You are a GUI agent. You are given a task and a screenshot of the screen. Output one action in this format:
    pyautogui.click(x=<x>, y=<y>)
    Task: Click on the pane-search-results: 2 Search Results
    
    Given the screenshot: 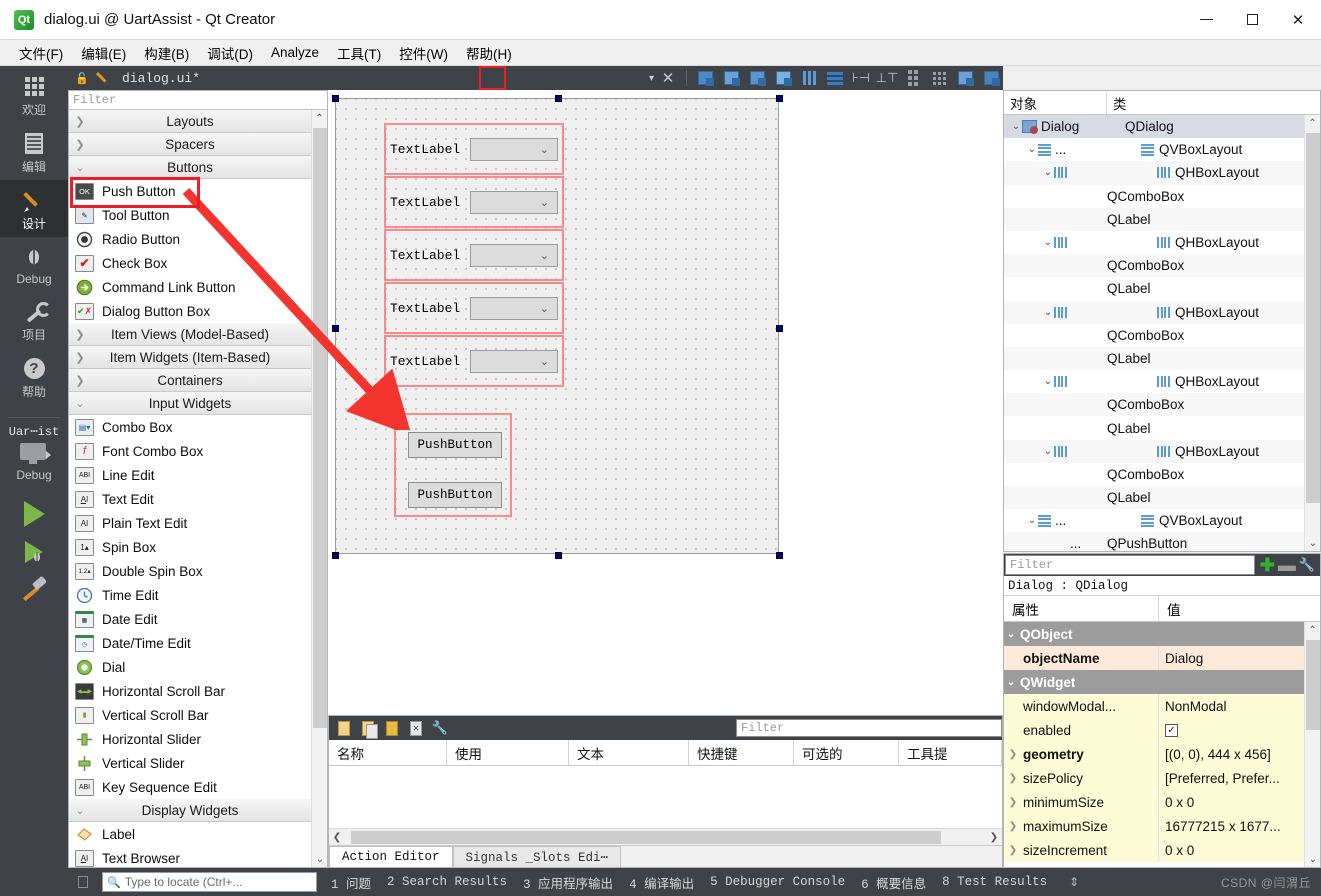 What is the action you would take?
    pyautogui.click(x=447, y=882)
    